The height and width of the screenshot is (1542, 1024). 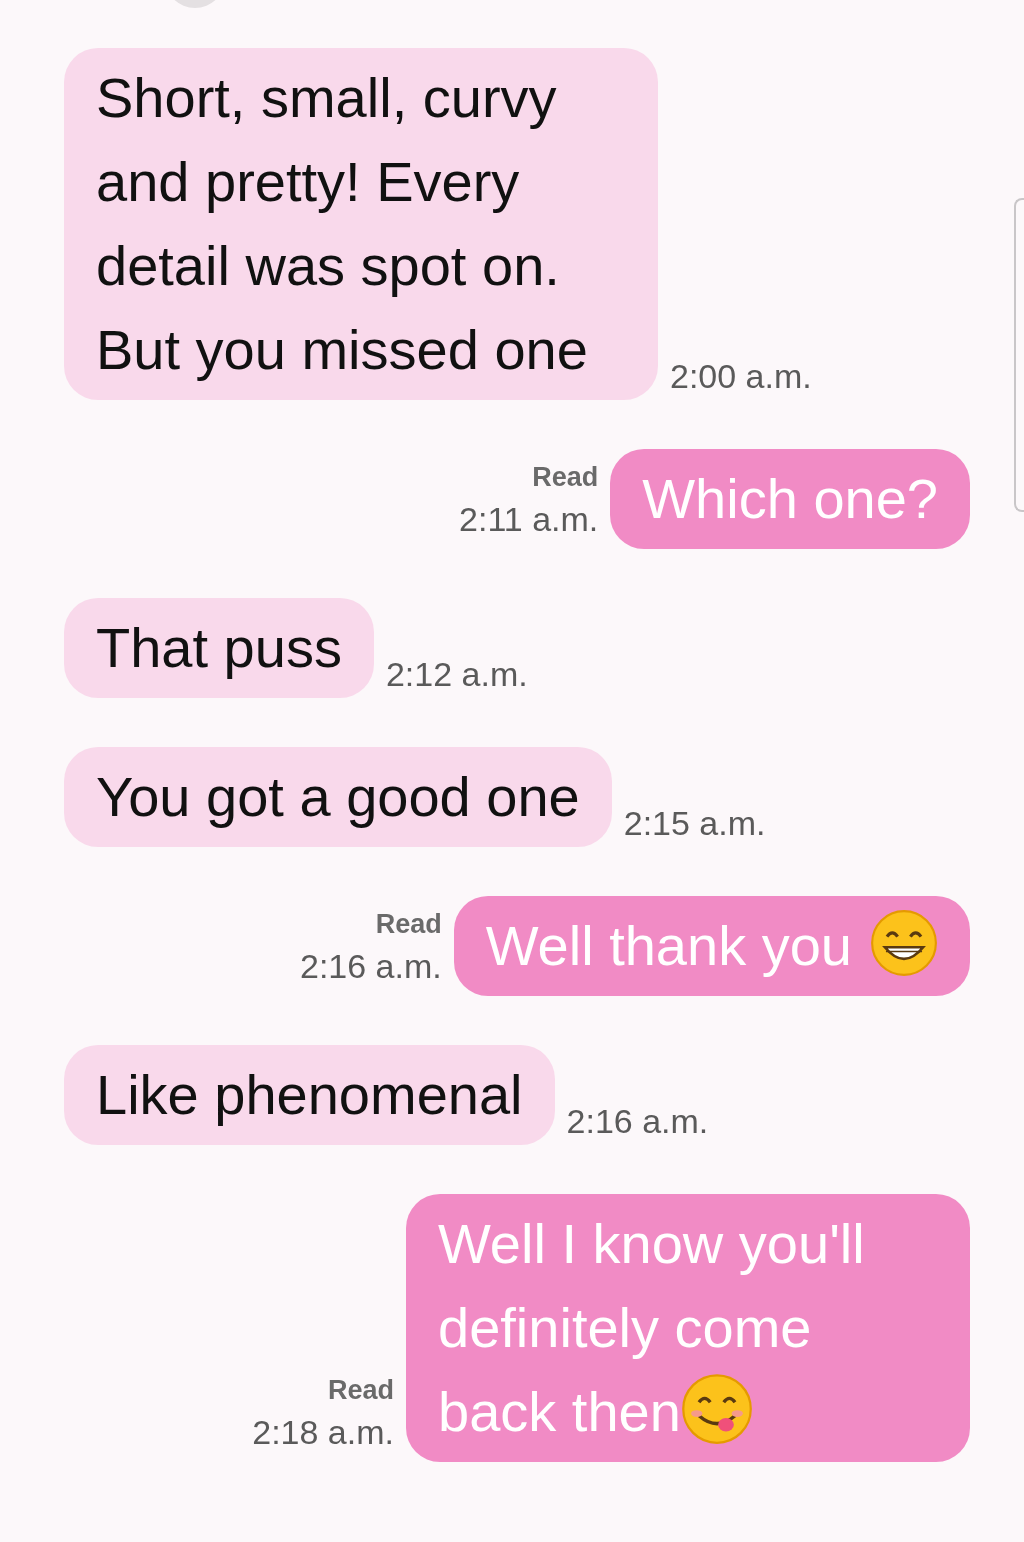 What do you see at coordinates (716, 1409) in the screenshot?
I see `tongue-emoji-icon` at bounding box center [716, 1409].